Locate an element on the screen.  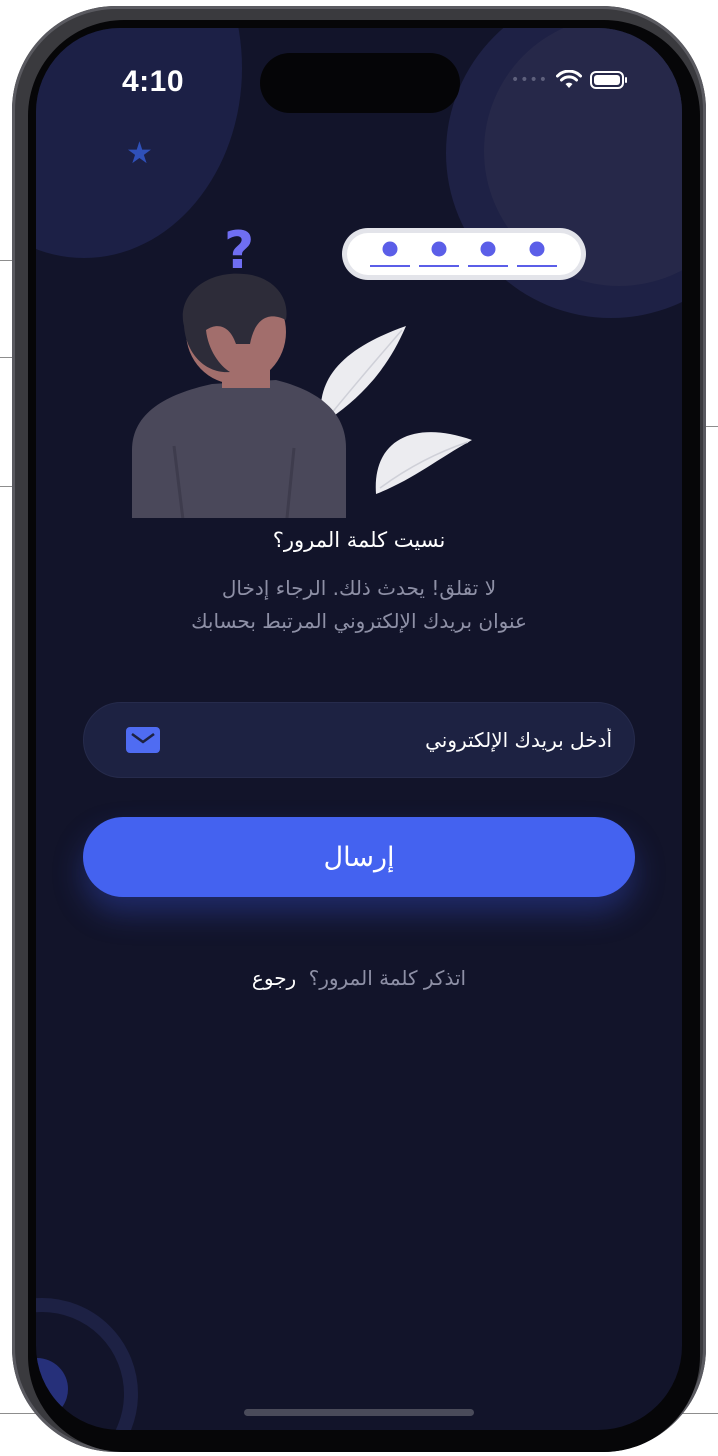
mail-icon is located at coordinates (143, 740).